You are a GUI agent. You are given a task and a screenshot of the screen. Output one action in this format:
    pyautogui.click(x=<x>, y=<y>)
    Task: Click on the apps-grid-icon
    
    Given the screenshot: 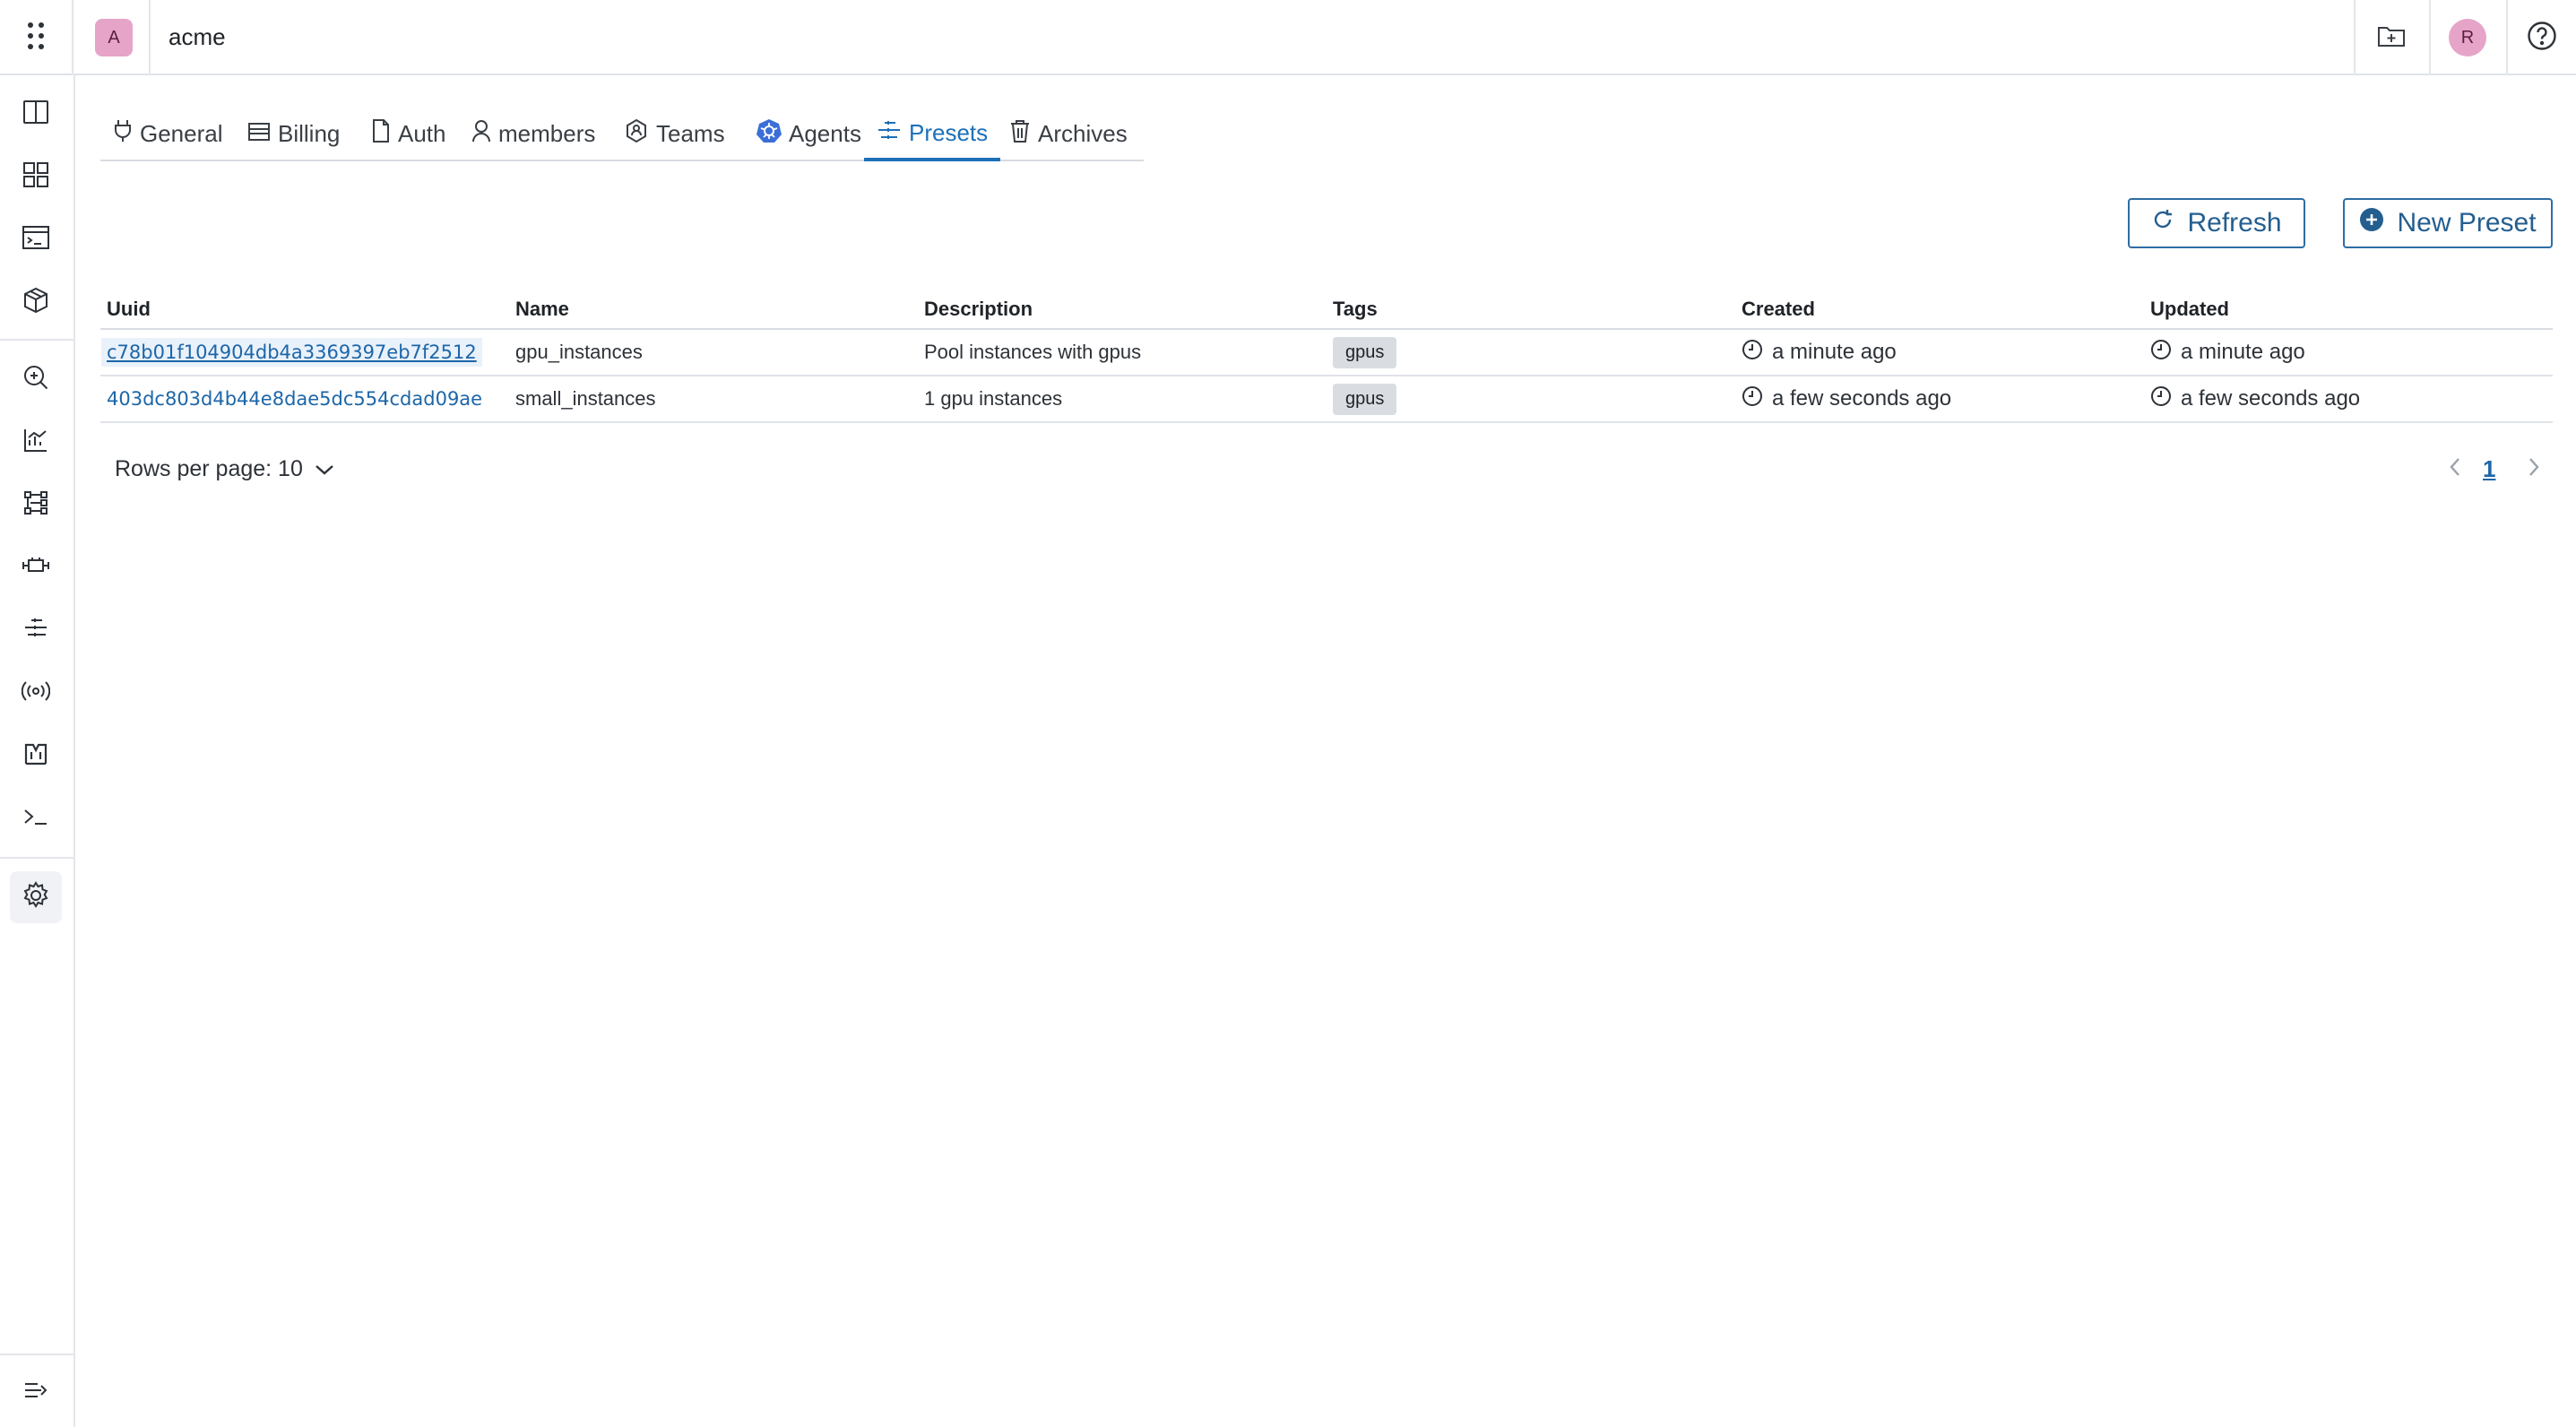 What is the action you would take?
    pyautogui.click(x=36, y=38)
    